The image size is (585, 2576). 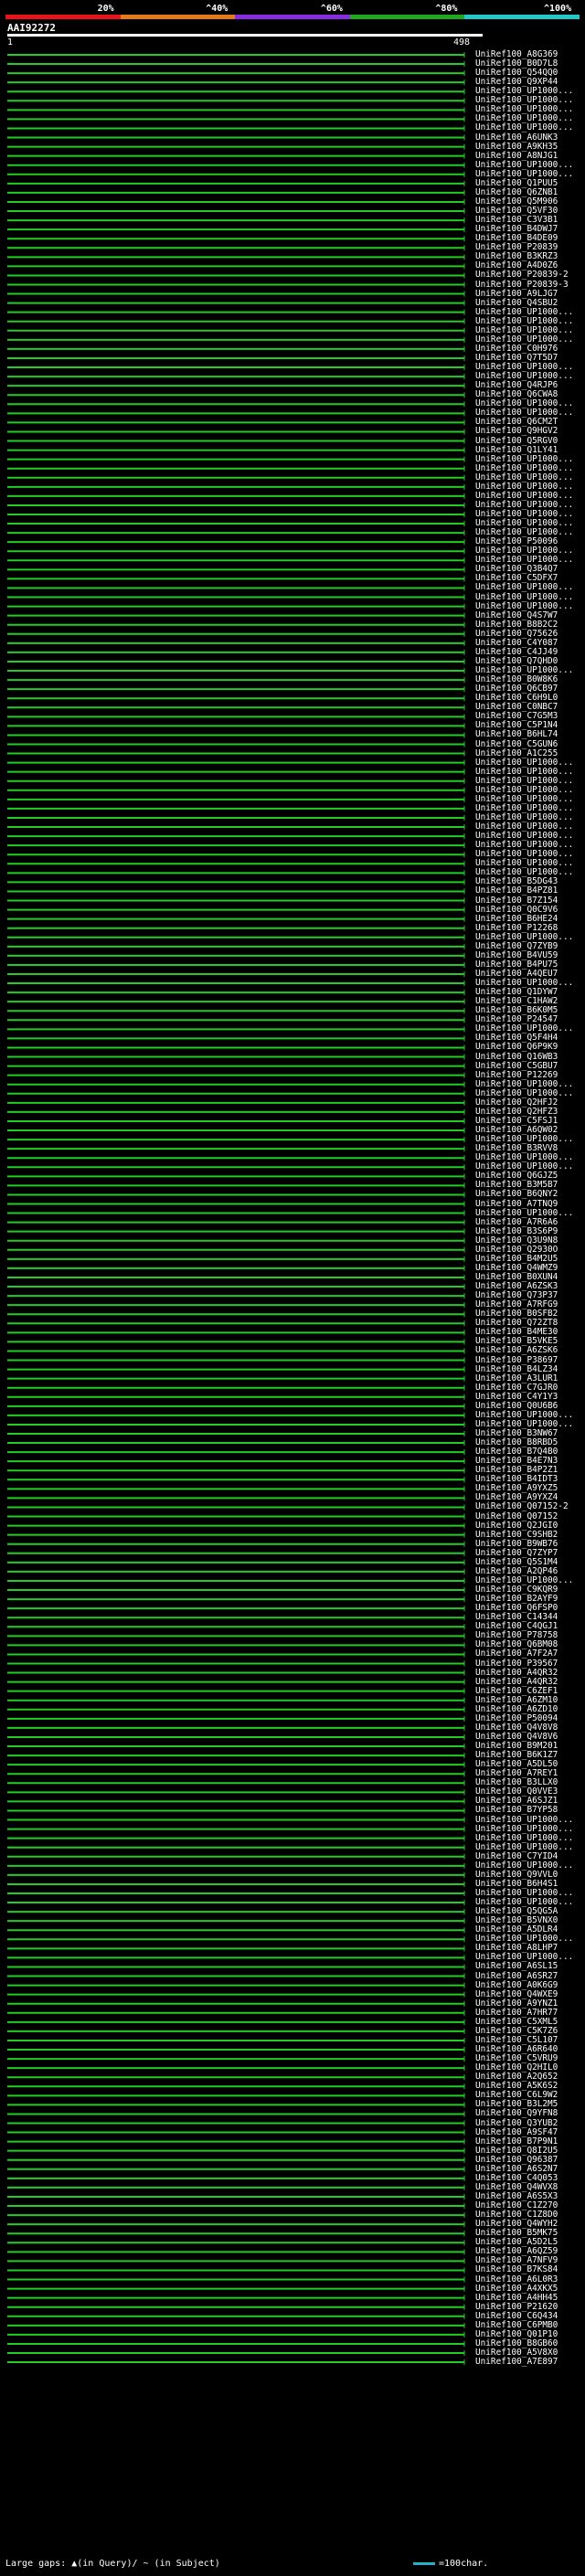 I want to click on scale-legend-text: =100char., so click(x=464, y=2564).